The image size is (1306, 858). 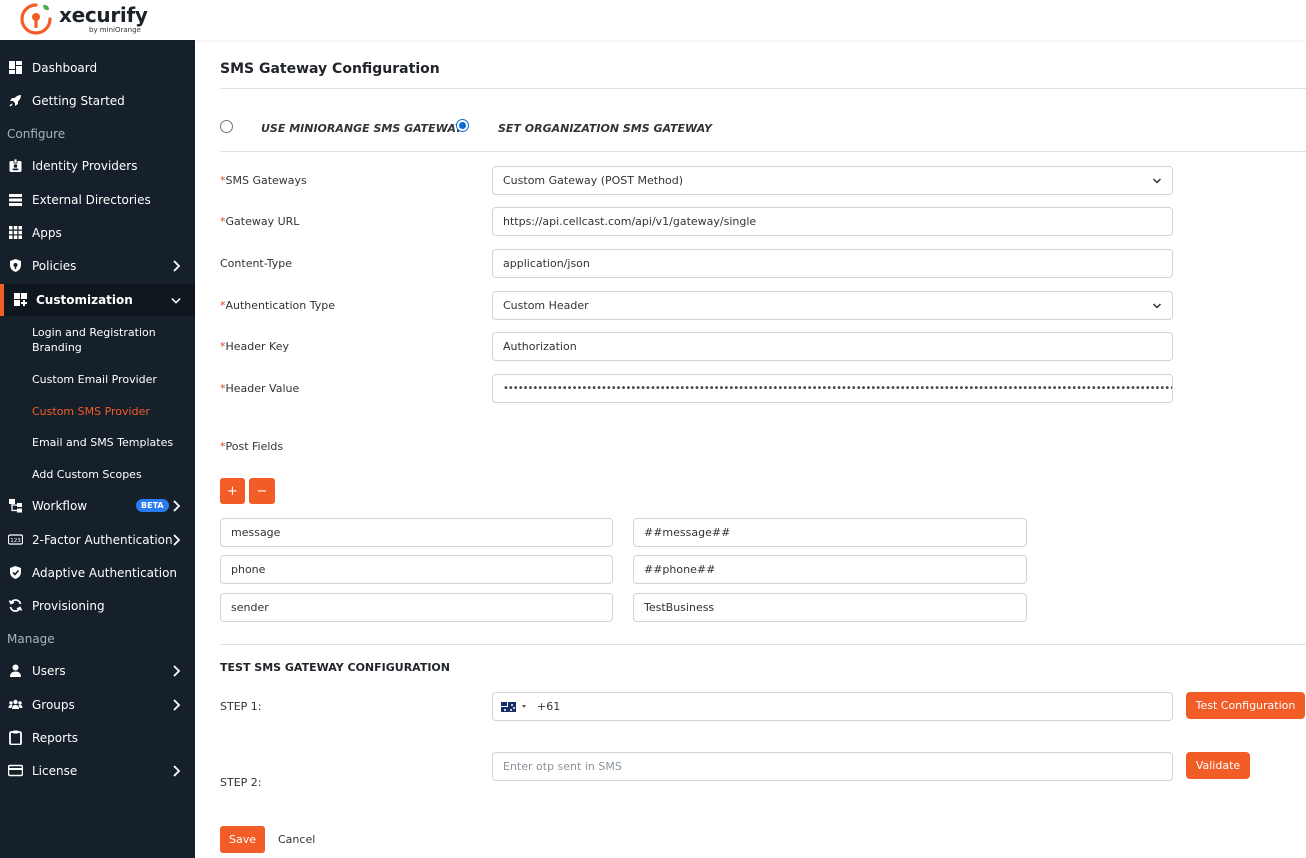 What do you see at coordinates (97, 233) in the screenshot?
I see `sidebar-item-apps: Apps` at bounding box center [97, 233].